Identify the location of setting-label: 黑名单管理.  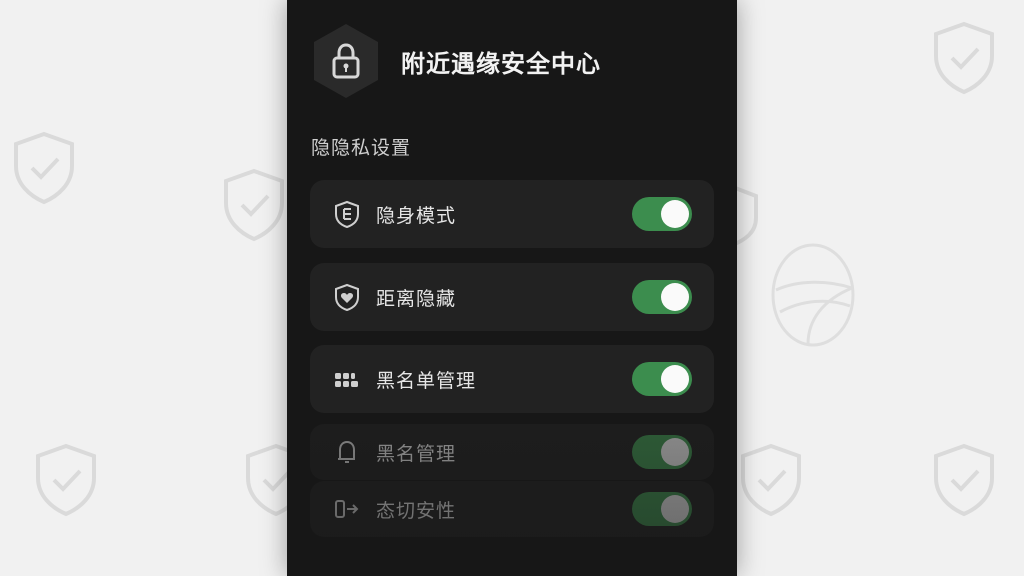
(426, 380).